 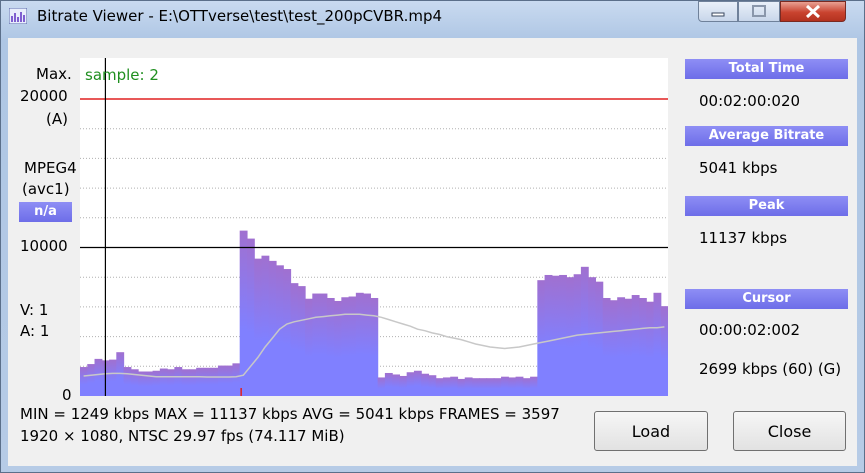 I want to click on na-badge: n/a, so click(x=45, y=212).